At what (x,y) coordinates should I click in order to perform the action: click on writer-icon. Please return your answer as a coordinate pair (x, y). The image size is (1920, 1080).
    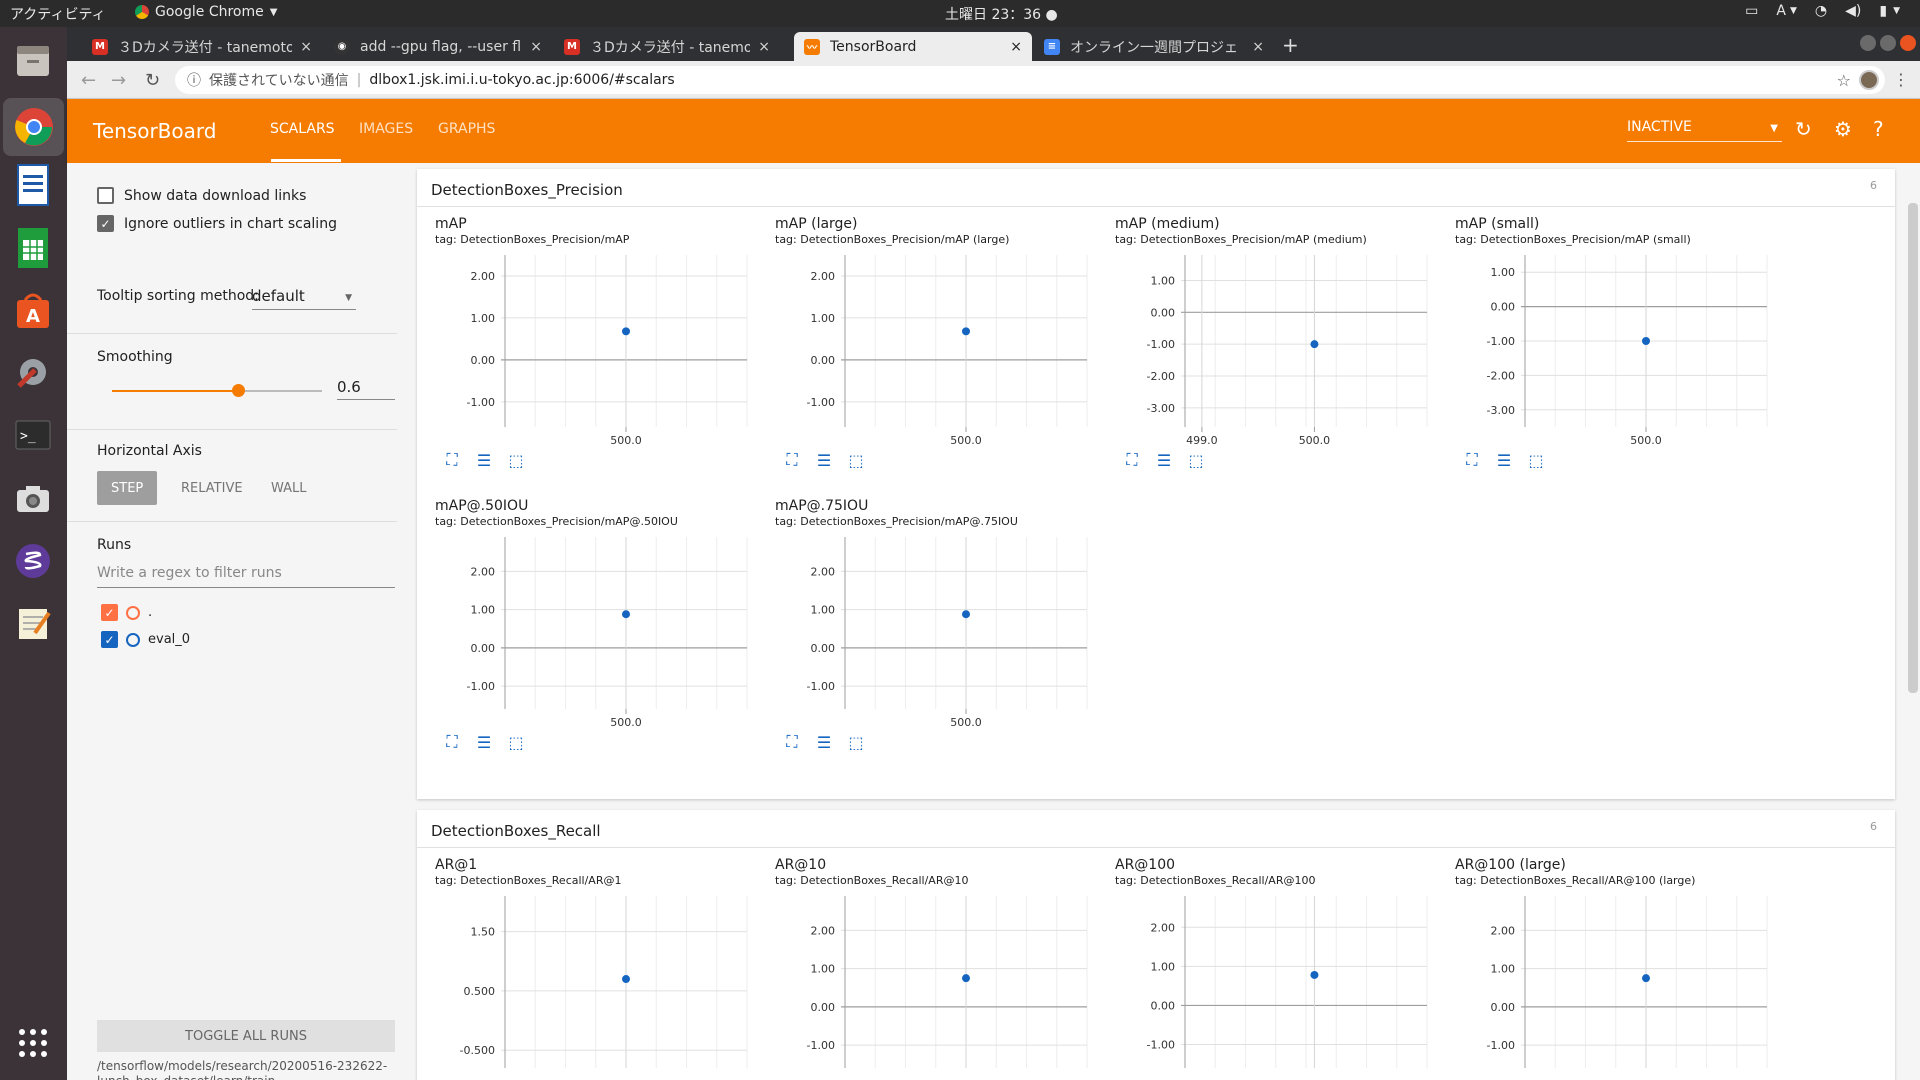
    Looking at the image, I should click on (33, 185).